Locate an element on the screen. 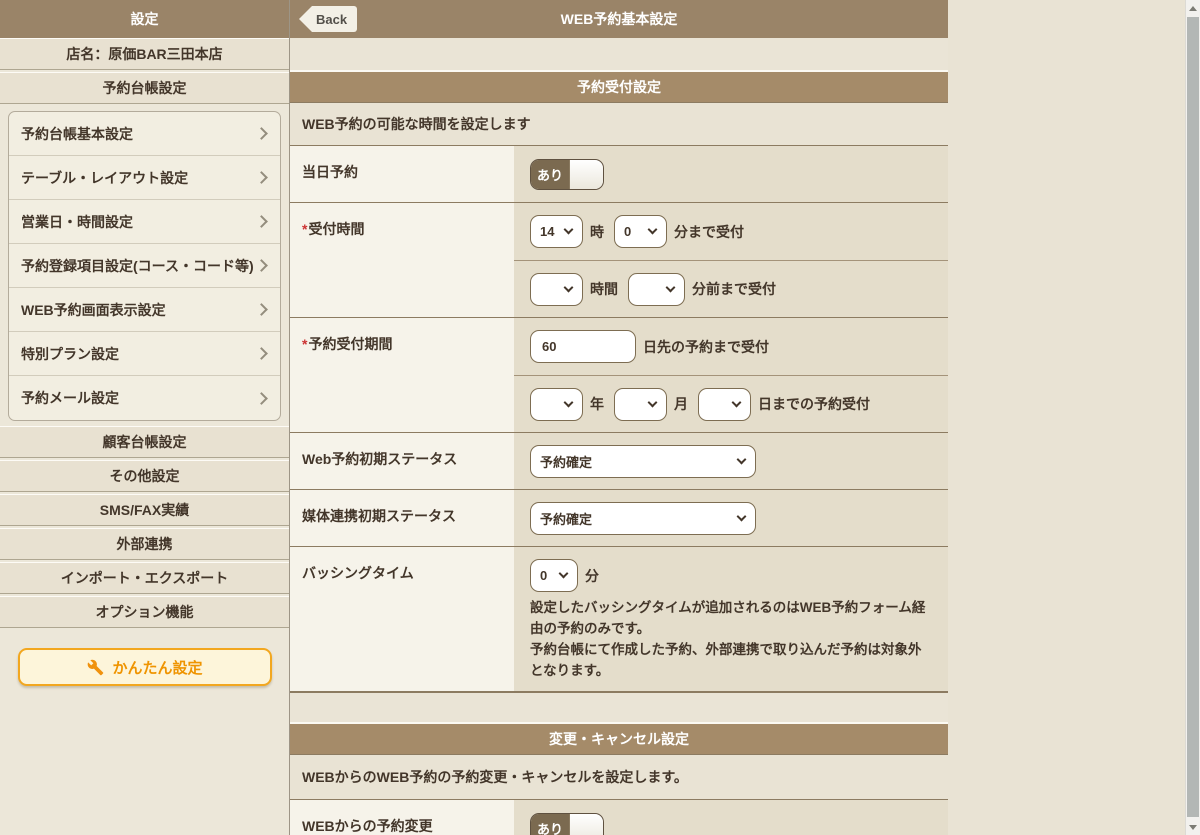 The width and height of the screenshot is (1200, 835). month-suffix: 月 is located at coordinates (681, 404).